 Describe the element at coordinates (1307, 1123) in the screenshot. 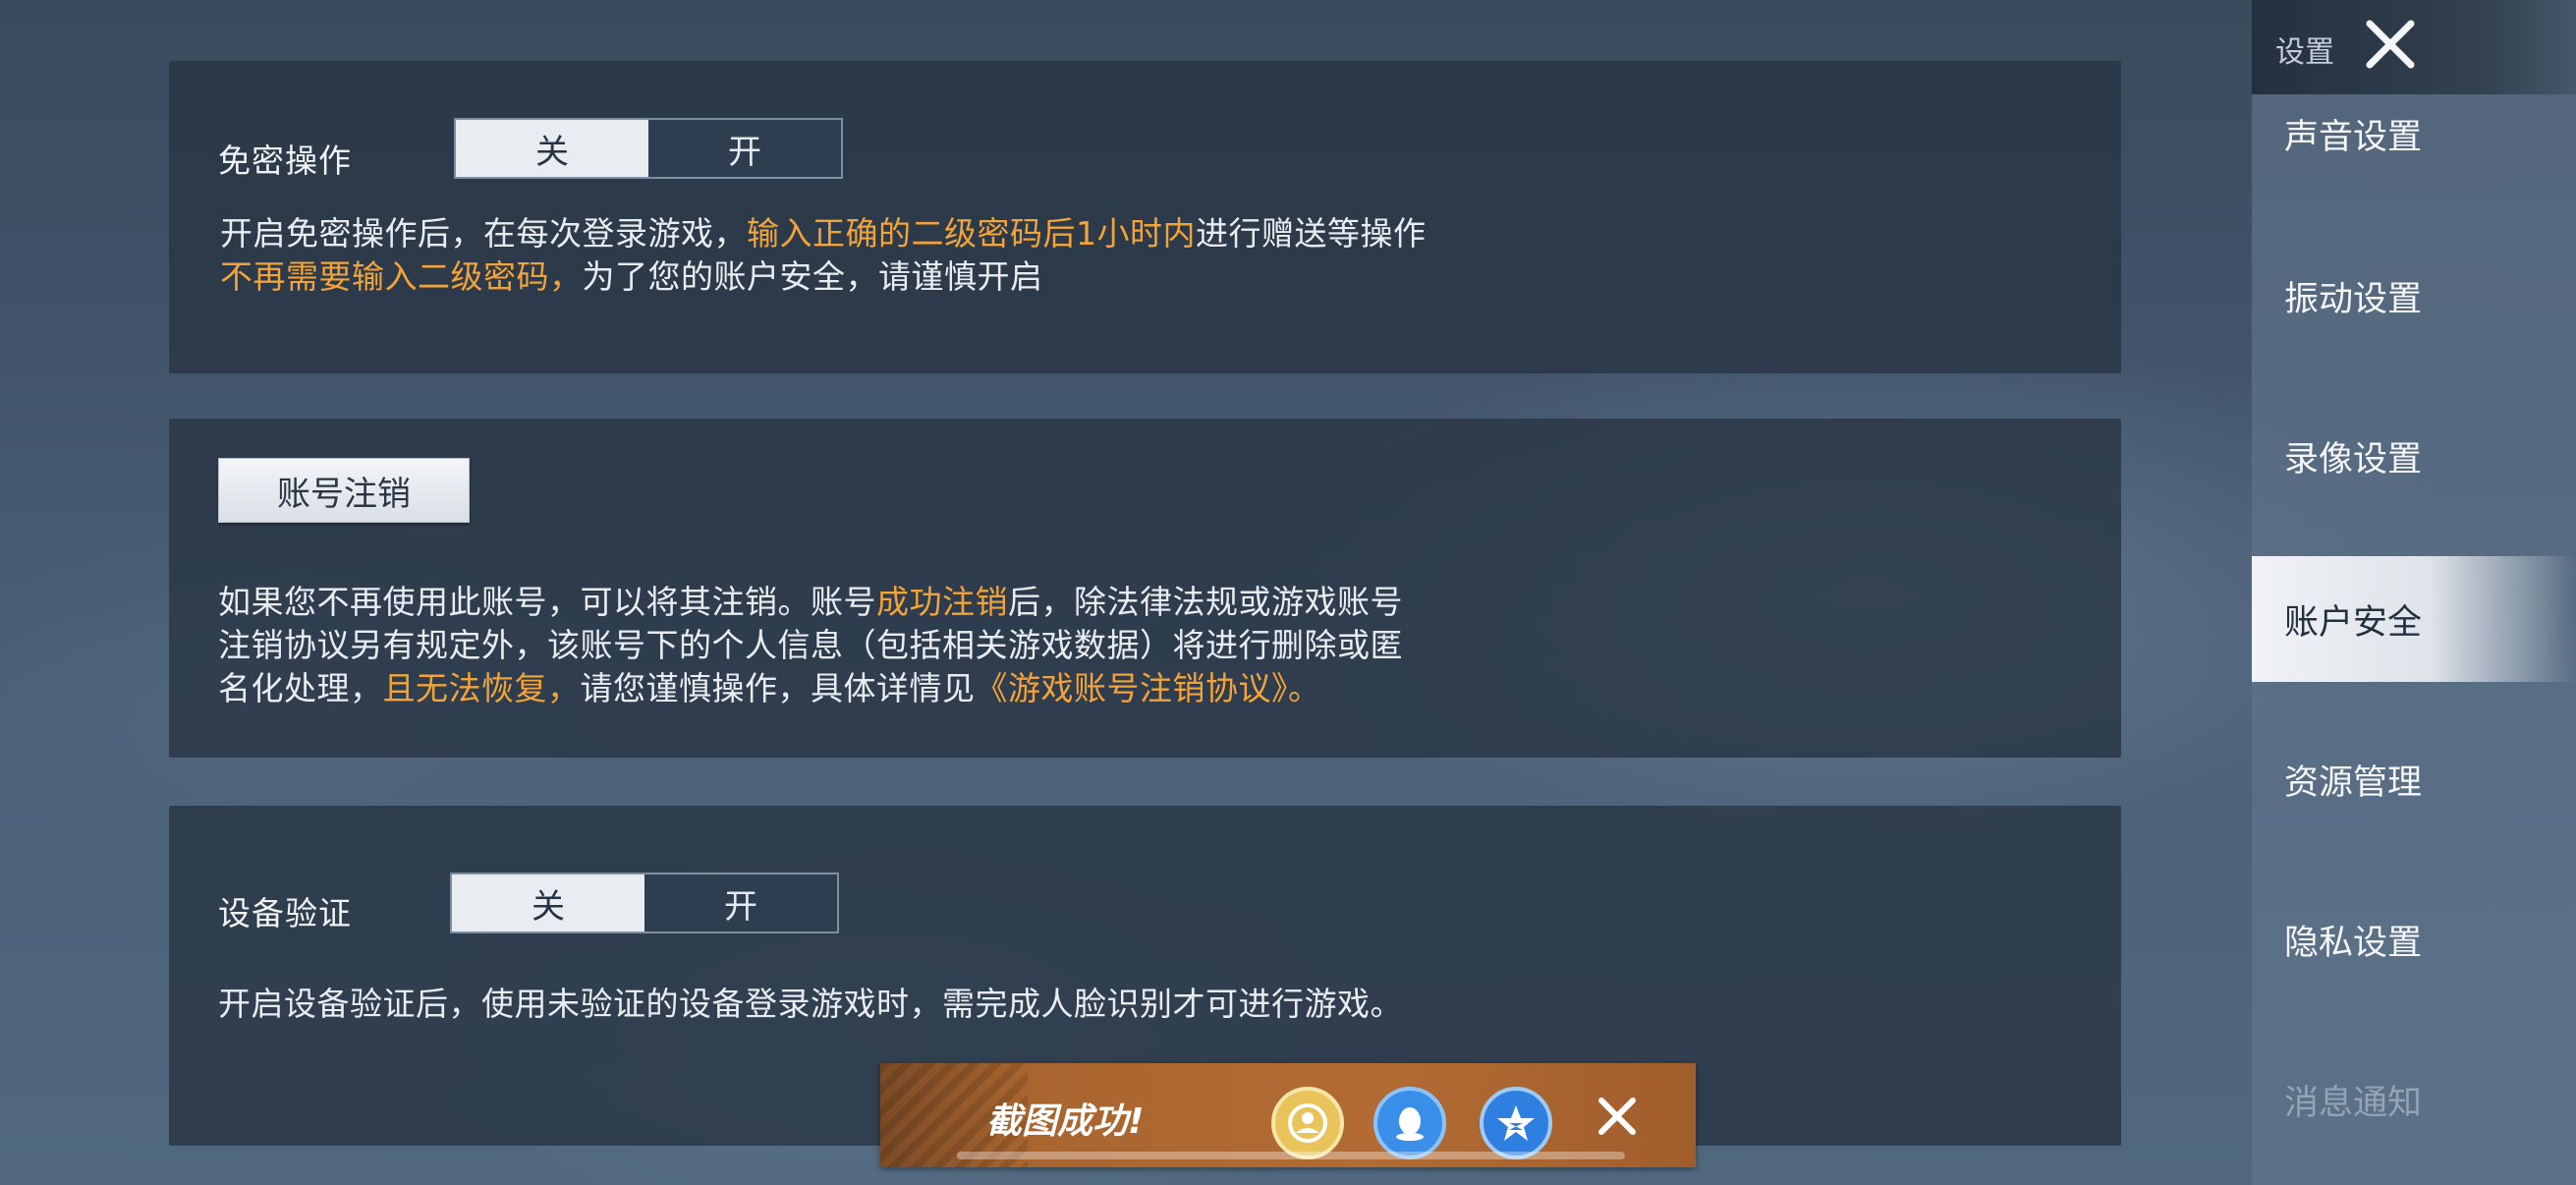

I see `friend-share-icon` at that location.